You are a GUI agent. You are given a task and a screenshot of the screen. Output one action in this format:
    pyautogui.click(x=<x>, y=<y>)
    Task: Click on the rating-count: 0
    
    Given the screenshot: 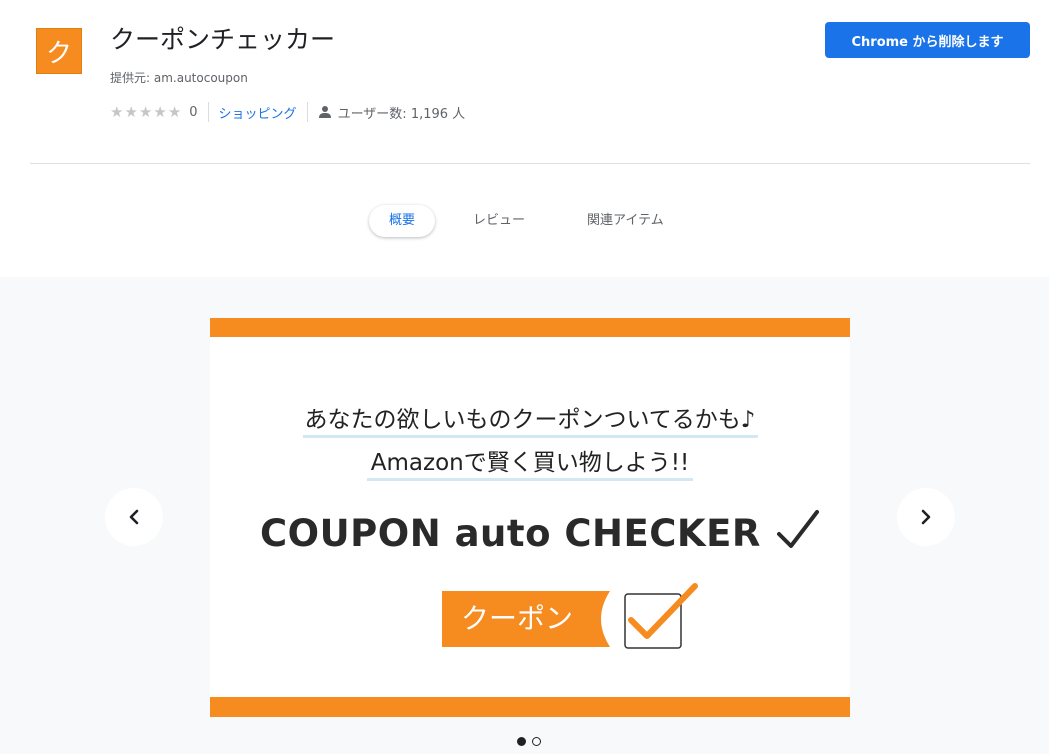 What is the action you would take?
    pyautogui.click(x=193, y=112)
    